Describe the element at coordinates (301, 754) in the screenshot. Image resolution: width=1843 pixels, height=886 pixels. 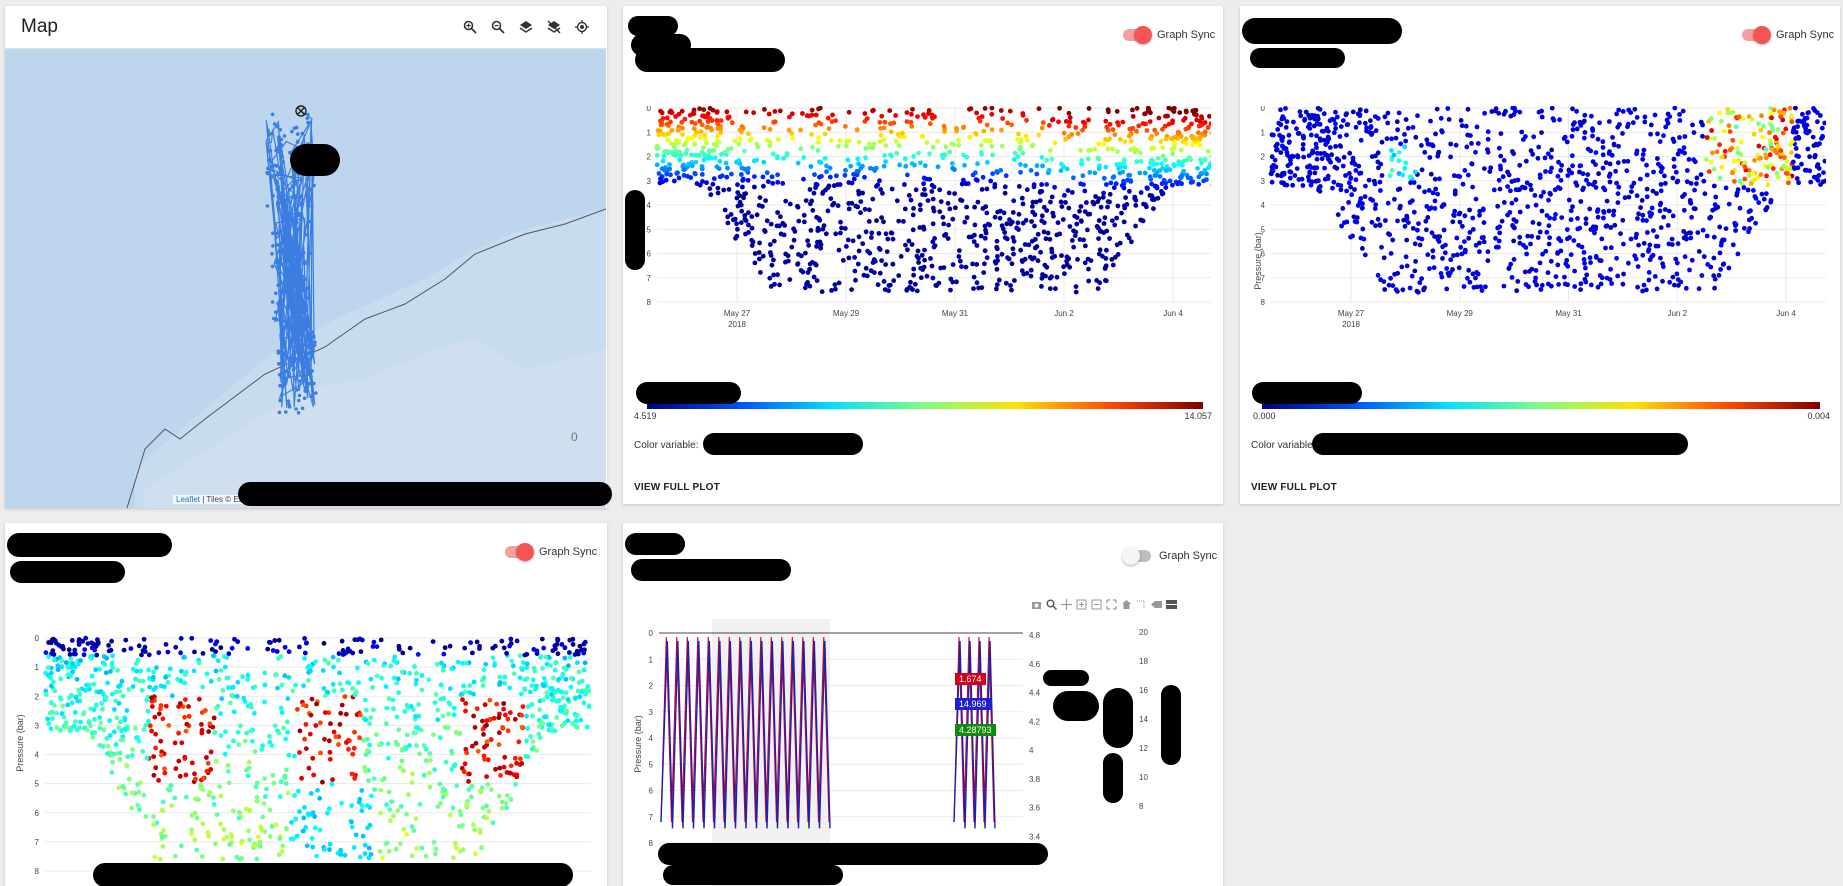
I see `scatter-plot-3: 012345678 Pressure (bar)` at that location.